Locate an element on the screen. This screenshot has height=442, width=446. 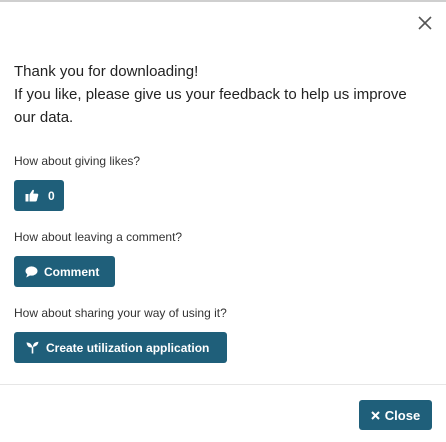
close-button-label: Close is located at coordinates (402, 415).